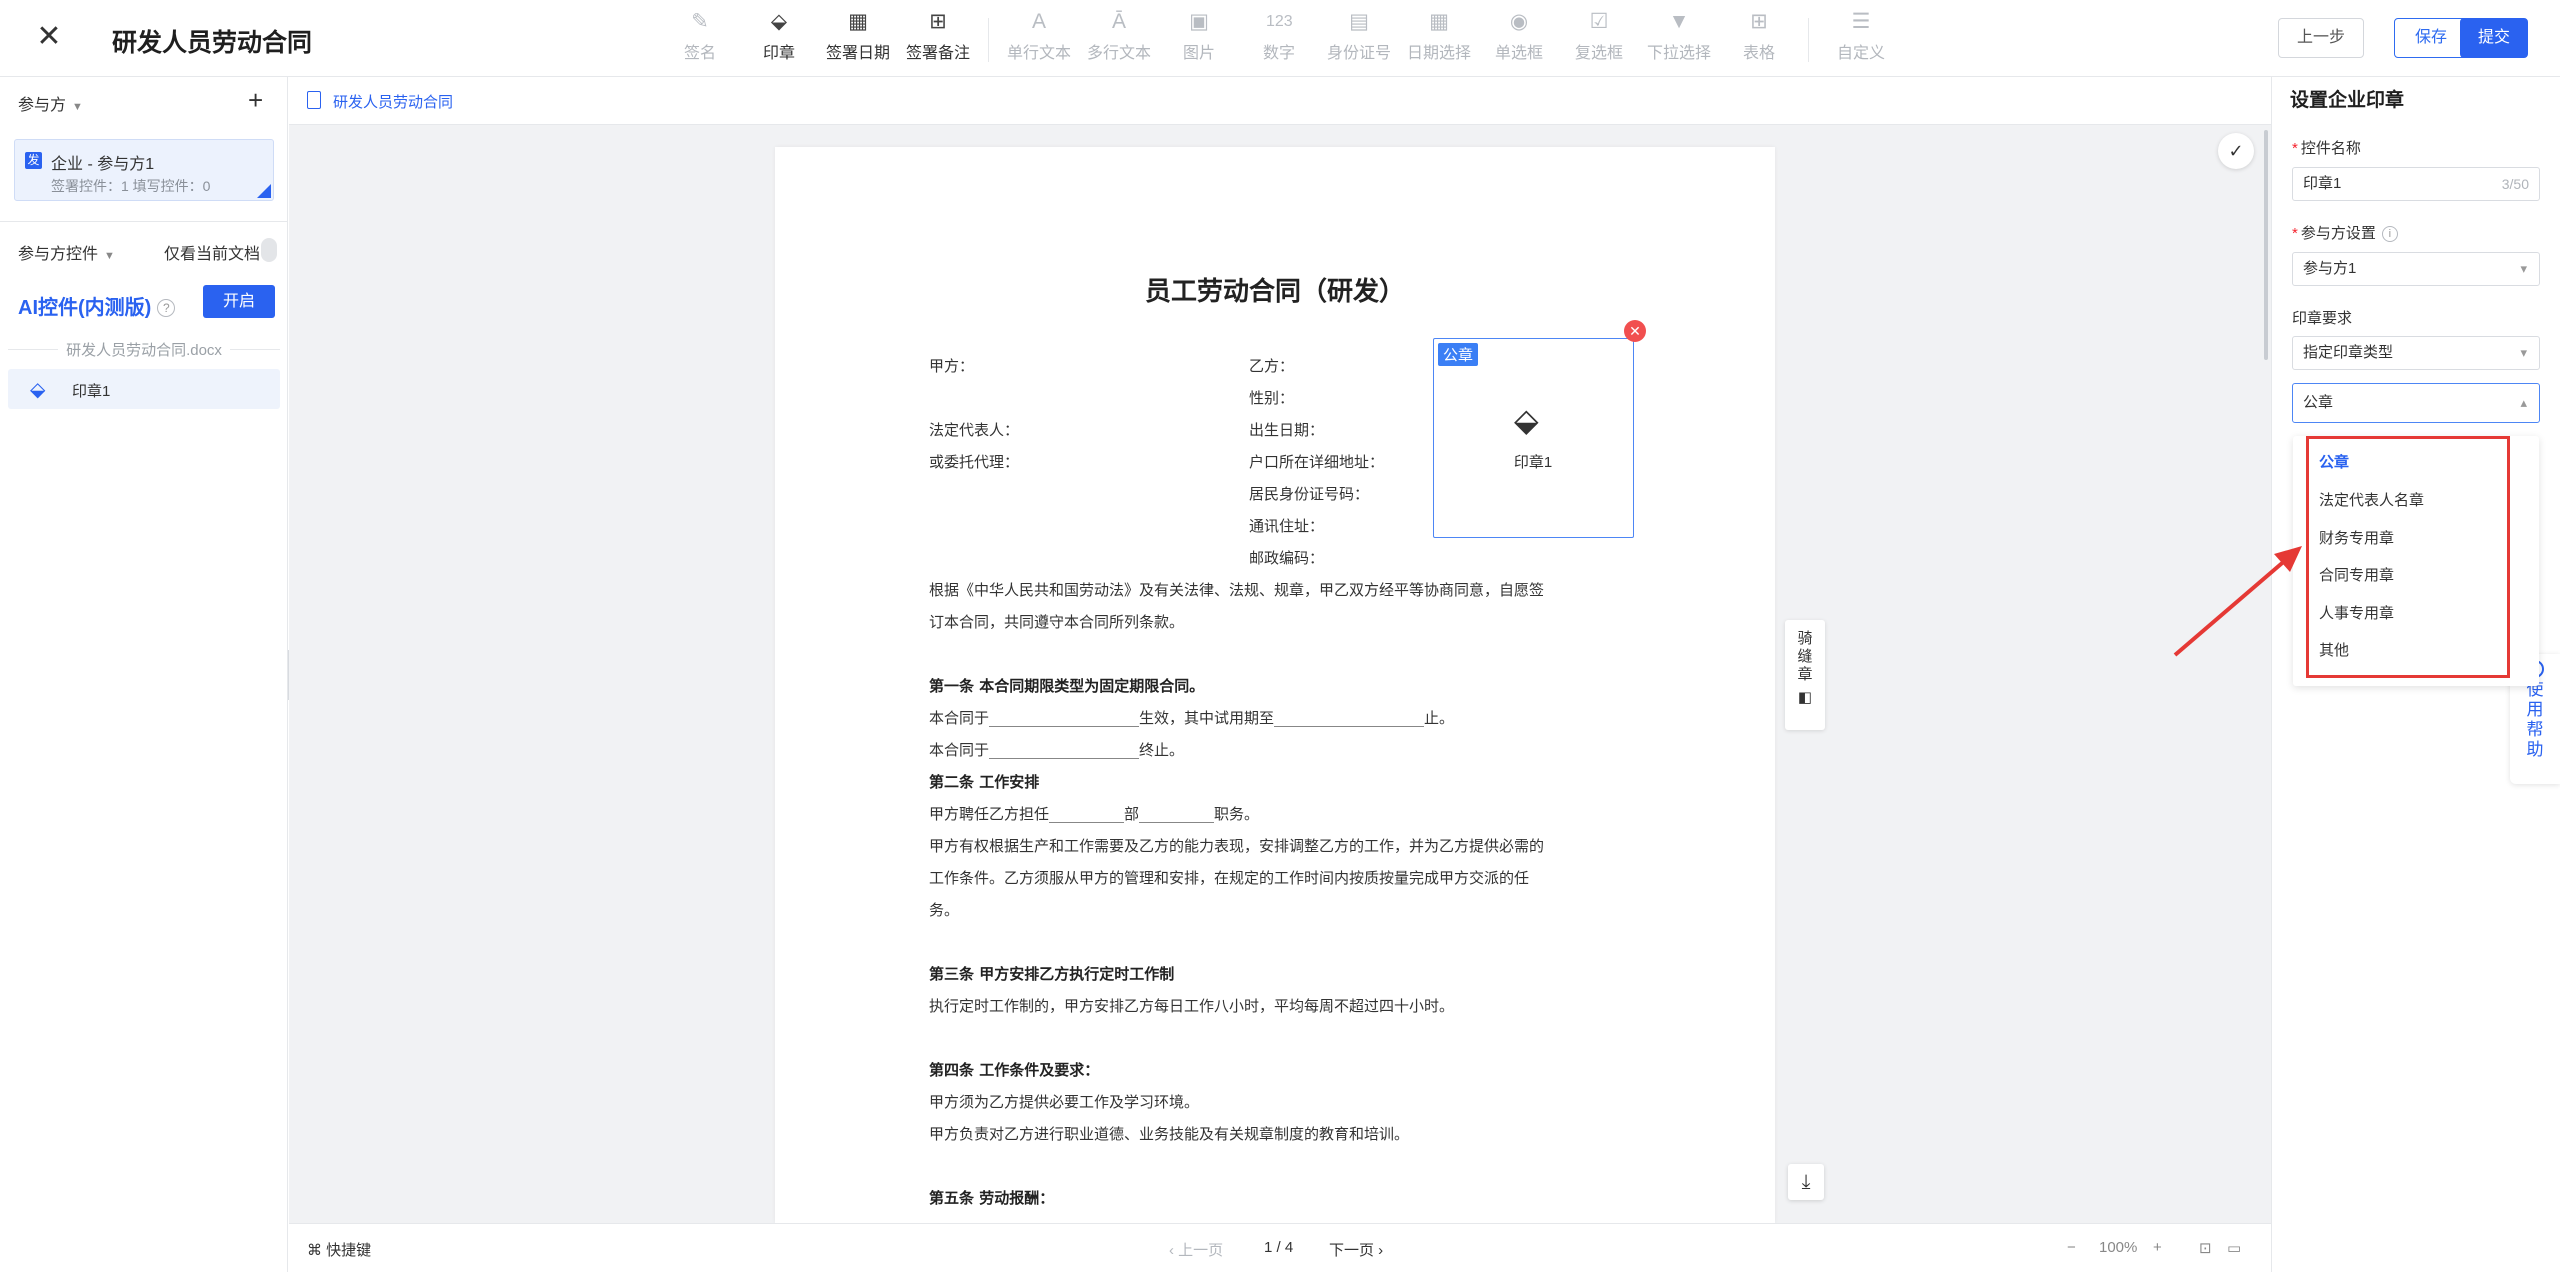  I want to click on file-icon, so click(314, 100).